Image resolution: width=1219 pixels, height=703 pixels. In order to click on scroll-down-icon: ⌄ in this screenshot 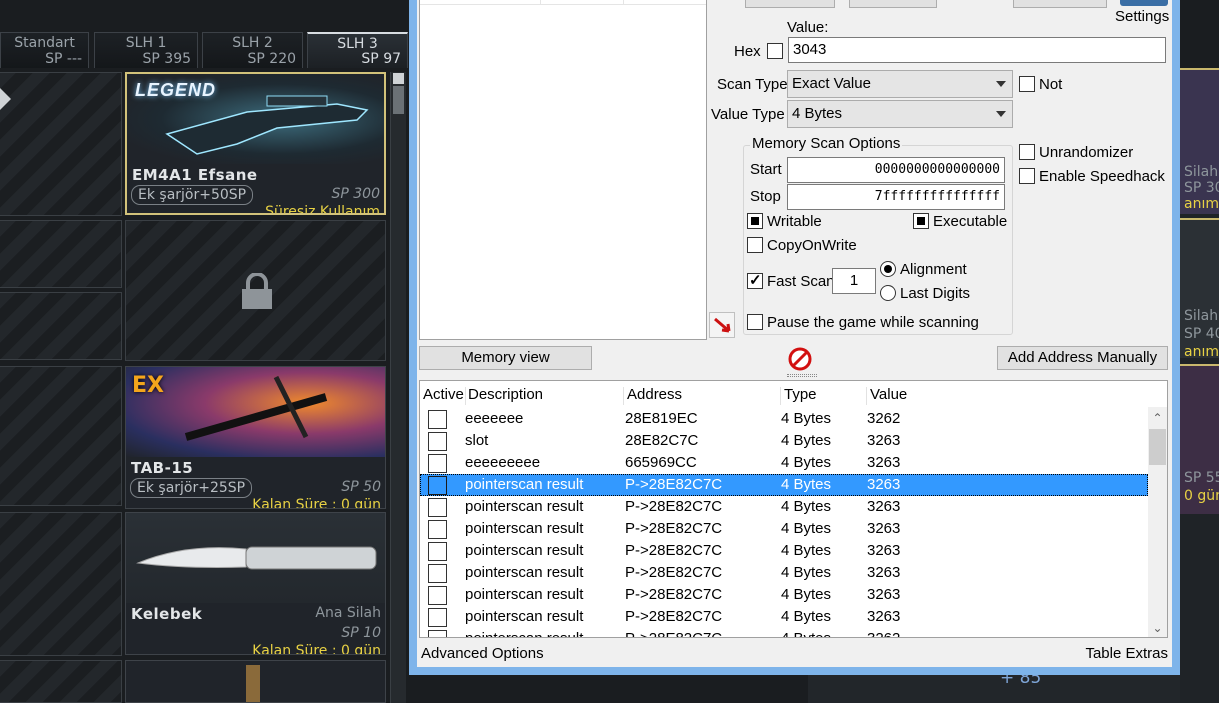, I will do `click(1157, 628)`.